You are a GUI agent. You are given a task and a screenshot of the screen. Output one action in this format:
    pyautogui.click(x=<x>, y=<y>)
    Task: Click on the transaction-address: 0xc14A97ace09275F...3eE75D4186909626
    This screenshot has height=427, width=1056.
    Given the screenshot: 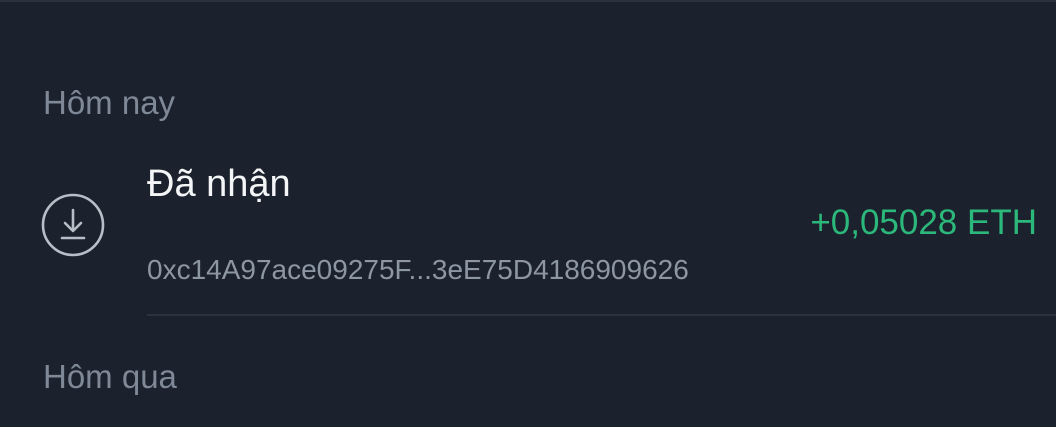 What is the action you would take?
    pyautogui.click(x=418, y=269)
    